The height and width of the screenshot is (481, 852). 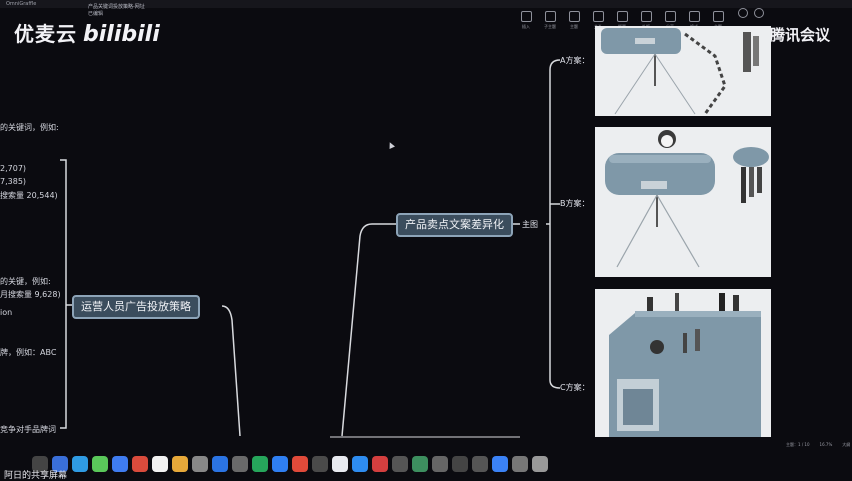 What do you see at coordinates (540, 464) in the screenshot?
I see `trash-icon` at bounding box center [540, 464].